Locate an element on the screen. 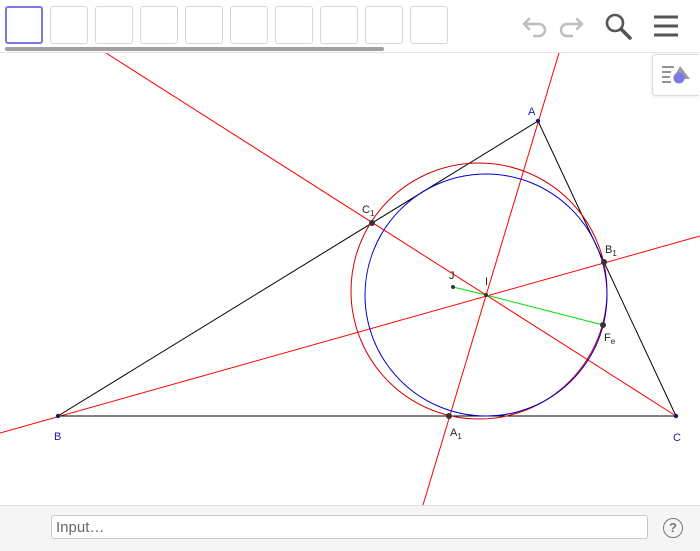 The image size is (700, 551). tool-angle-button is located at coordinates (339, 25).